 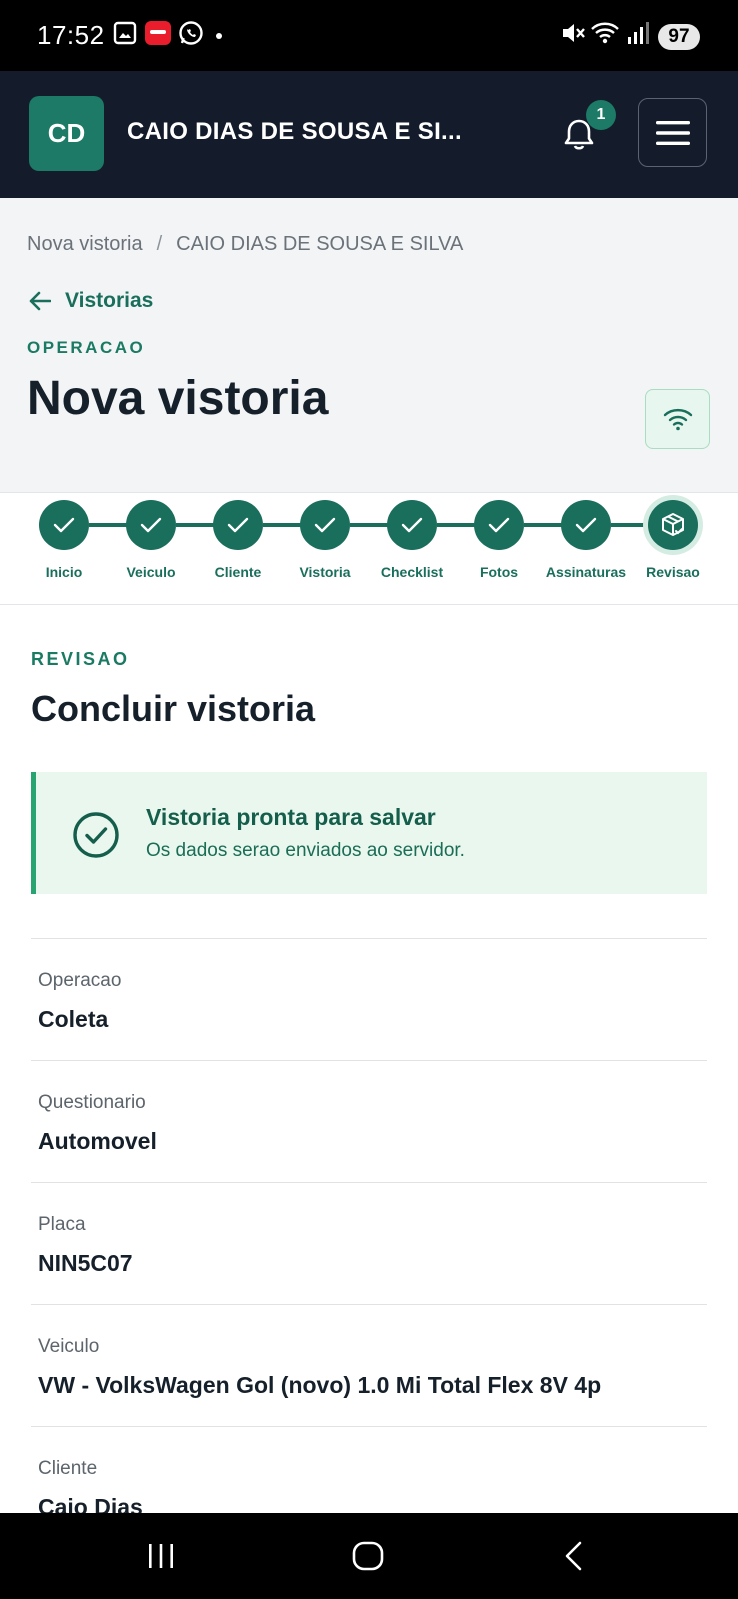 I want to click on step-cliente: Cliente, so click(x=238, y=536).